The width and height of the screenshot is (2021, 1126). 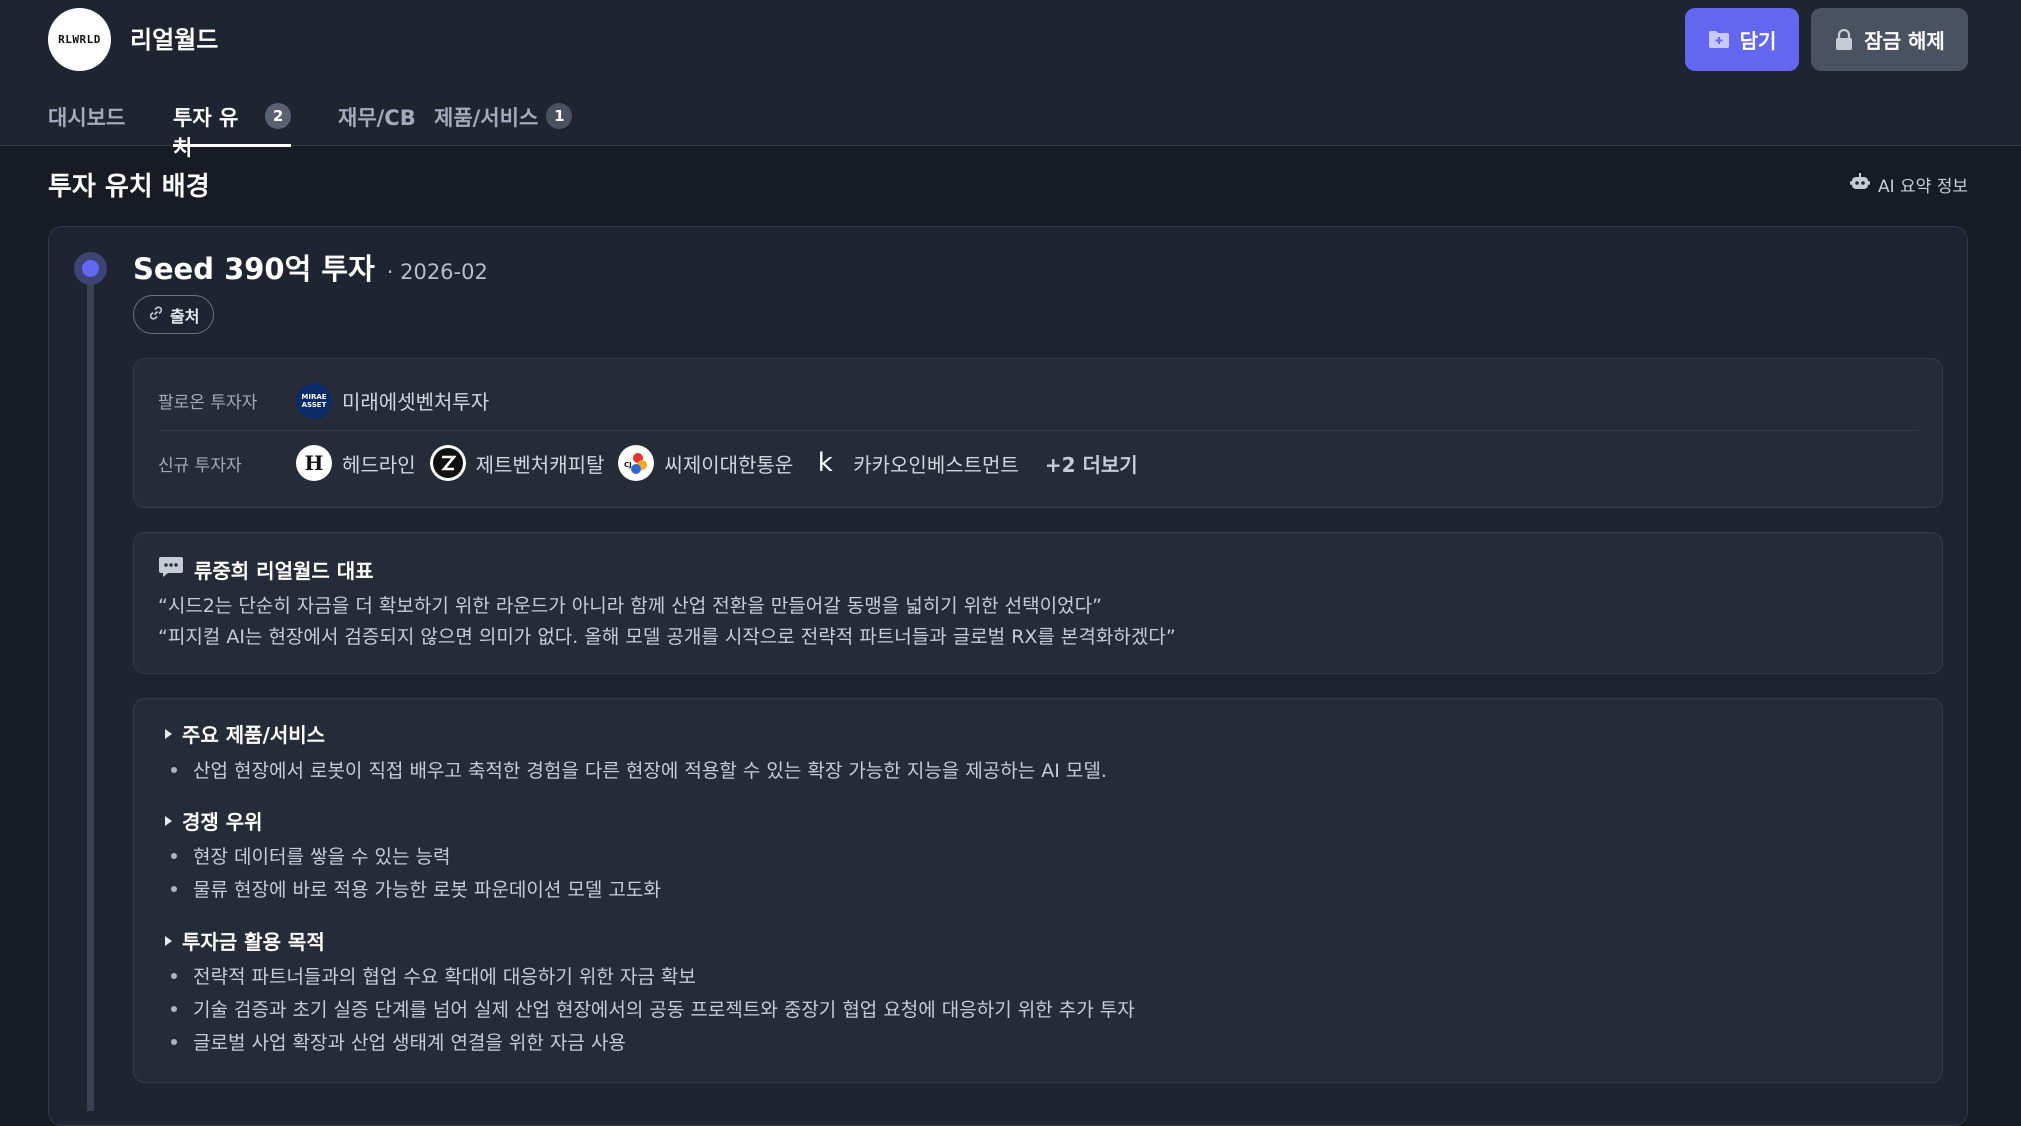 What do you see at coordinates (90, 268) in the screenshot?
I see `timeline-dot` at bounding box center [90, 268].